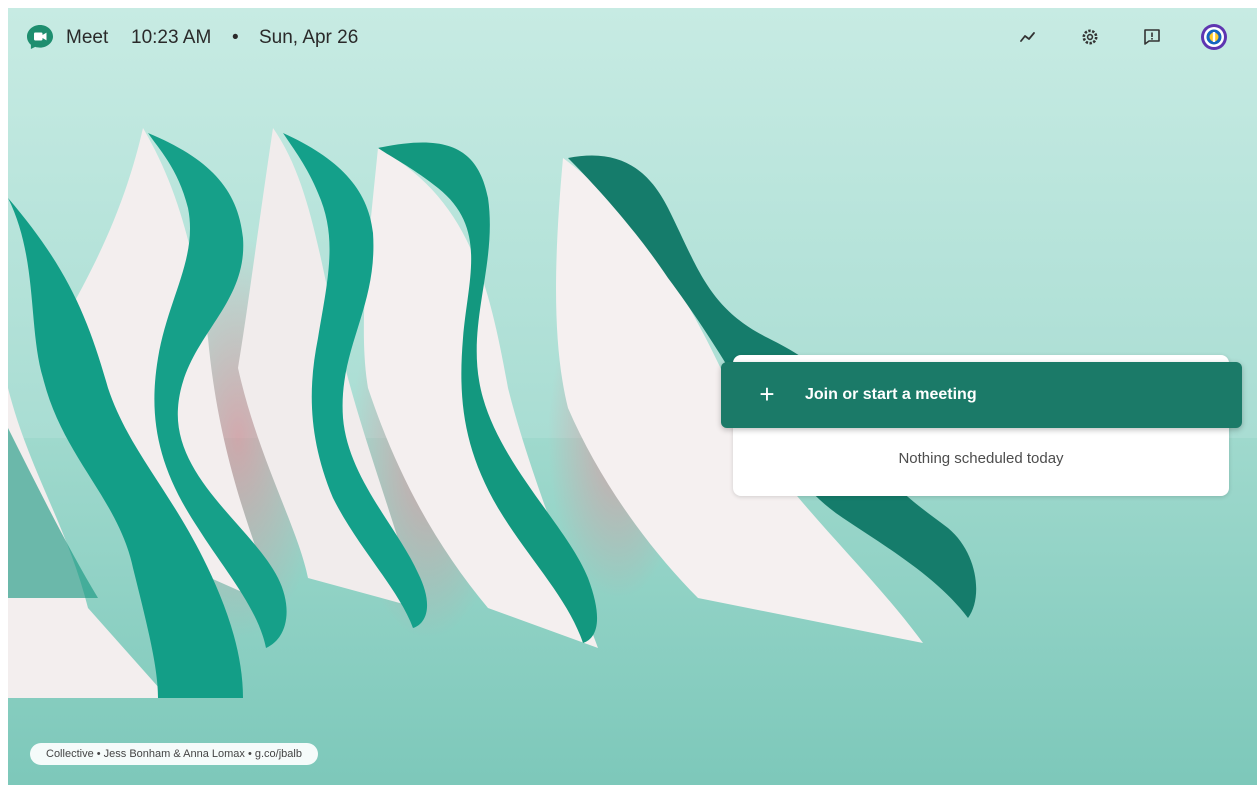  I want to click on credit-artists: Jess Bonham & Anna Lomax, so click(174, 754).